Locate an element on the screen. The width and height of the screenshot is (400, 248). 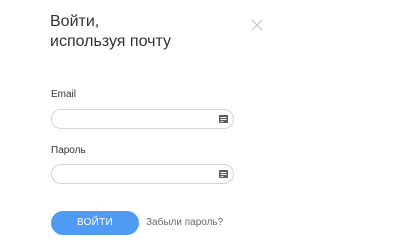
email-input is located at coordinates (135, 119).